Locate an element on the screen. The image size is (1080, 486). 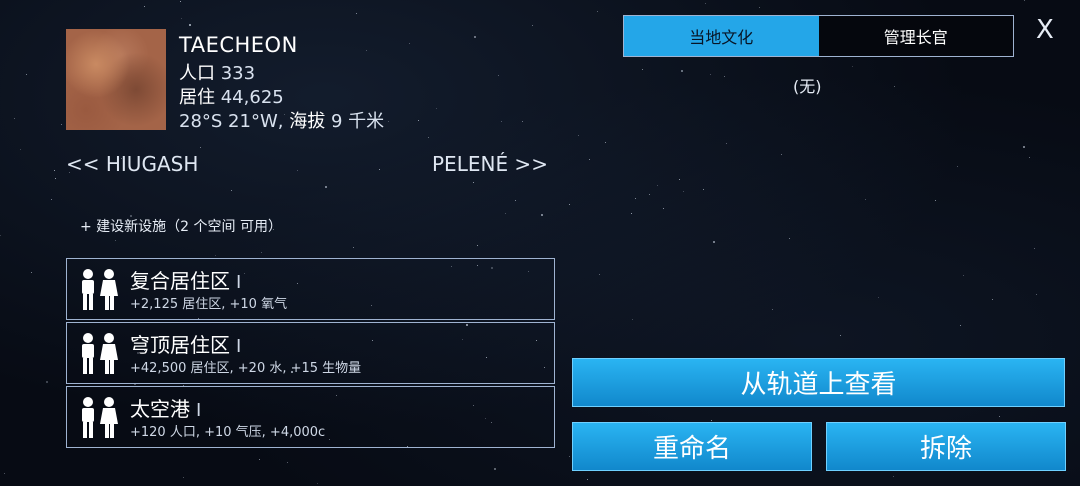
facility-title: 复合居住区 I is located at coordinates (185, 279).